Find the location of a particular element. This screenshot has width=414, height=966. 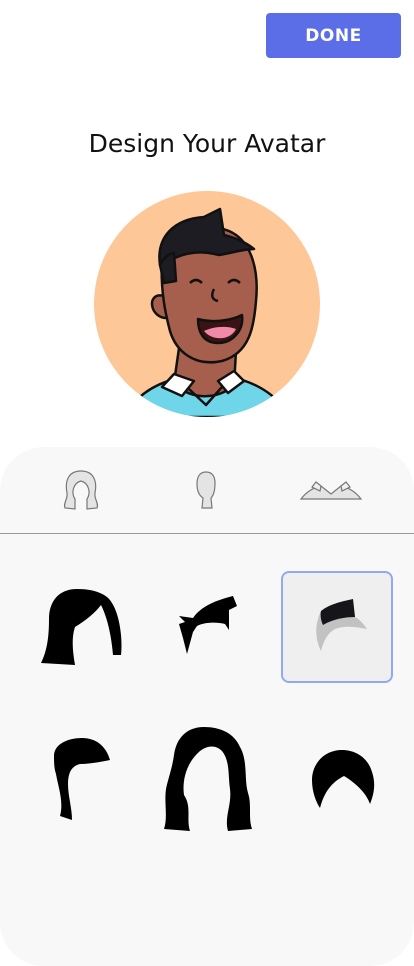

hair-bowl-icon is located at coordinates (343, 779).